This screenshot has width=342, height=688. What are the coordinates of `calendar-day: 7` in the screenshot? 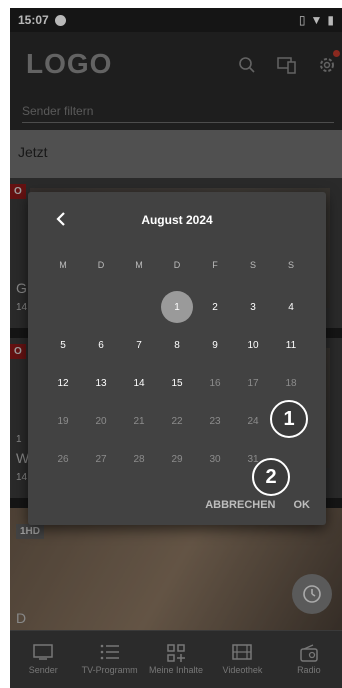 It's located at (139, 345).